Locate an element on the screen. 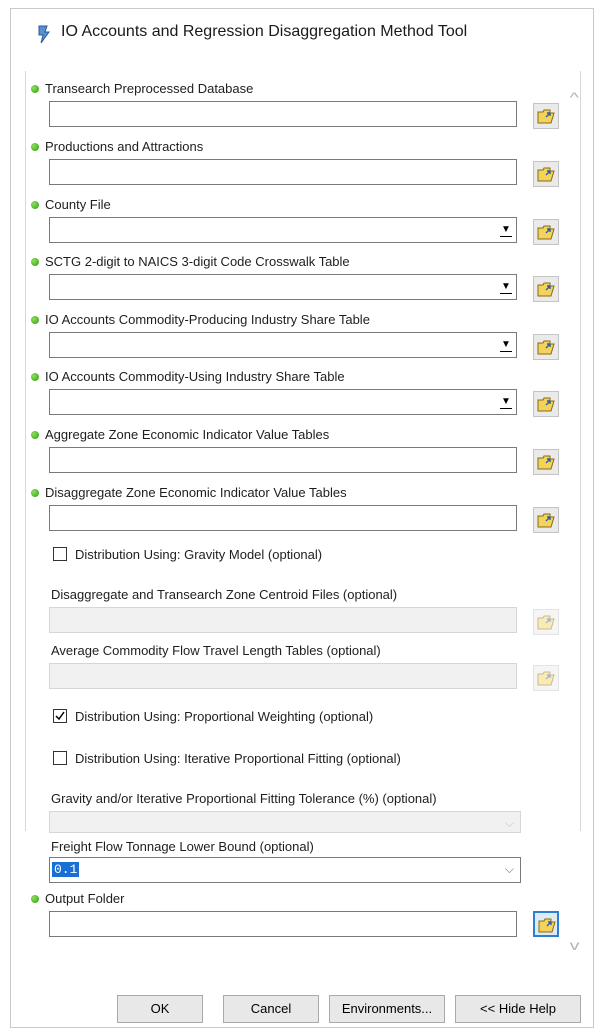  param-label: Transearch Preprocessed Database is located at coordinates (149, 88).